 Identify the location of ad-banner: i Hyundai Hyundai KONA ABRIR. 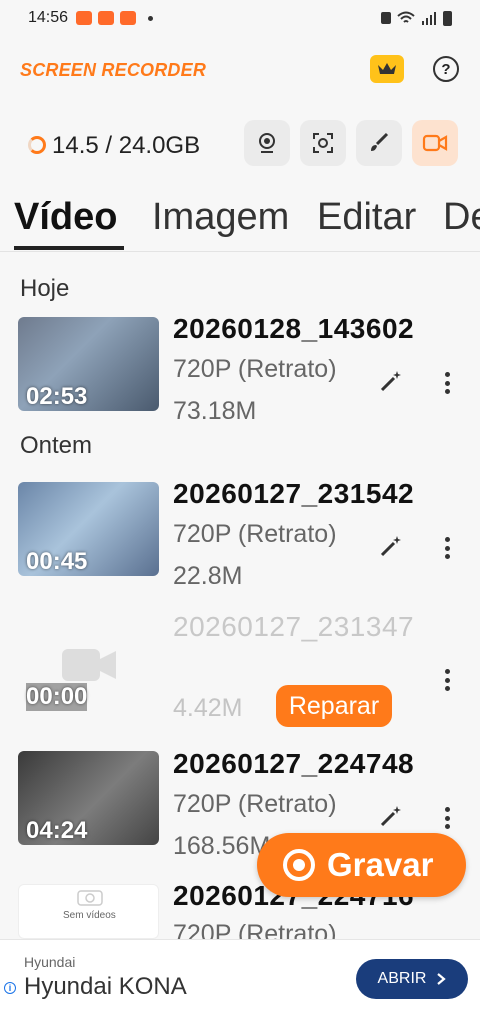
(240, 976).